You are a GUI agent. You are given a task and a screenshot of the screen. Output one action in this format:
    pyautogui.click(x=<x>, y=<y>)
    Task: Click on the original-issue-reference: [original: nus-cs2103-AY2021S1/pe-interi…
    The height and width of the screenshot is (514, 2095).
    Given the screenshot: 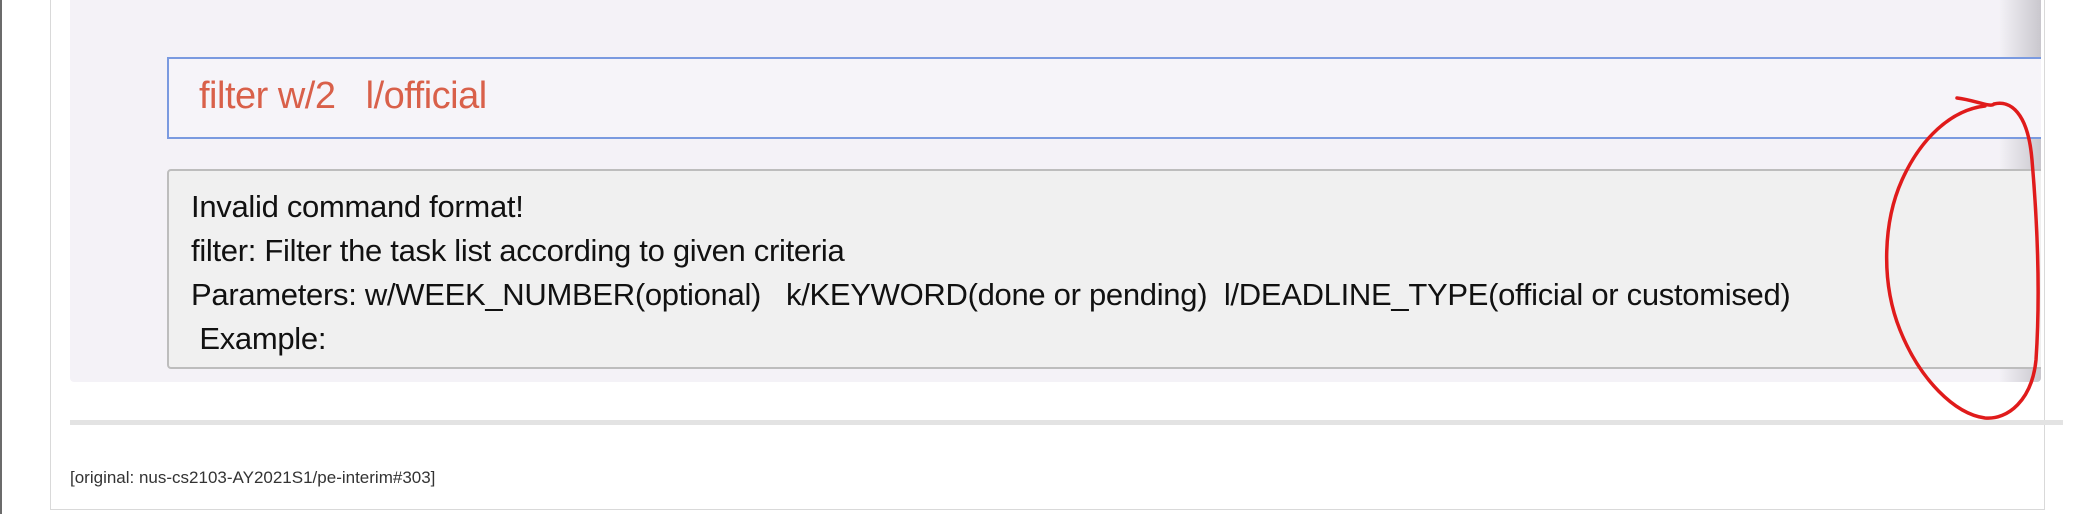 What is the action you would take?
    pyautogui.click(x=253, y=477)
    